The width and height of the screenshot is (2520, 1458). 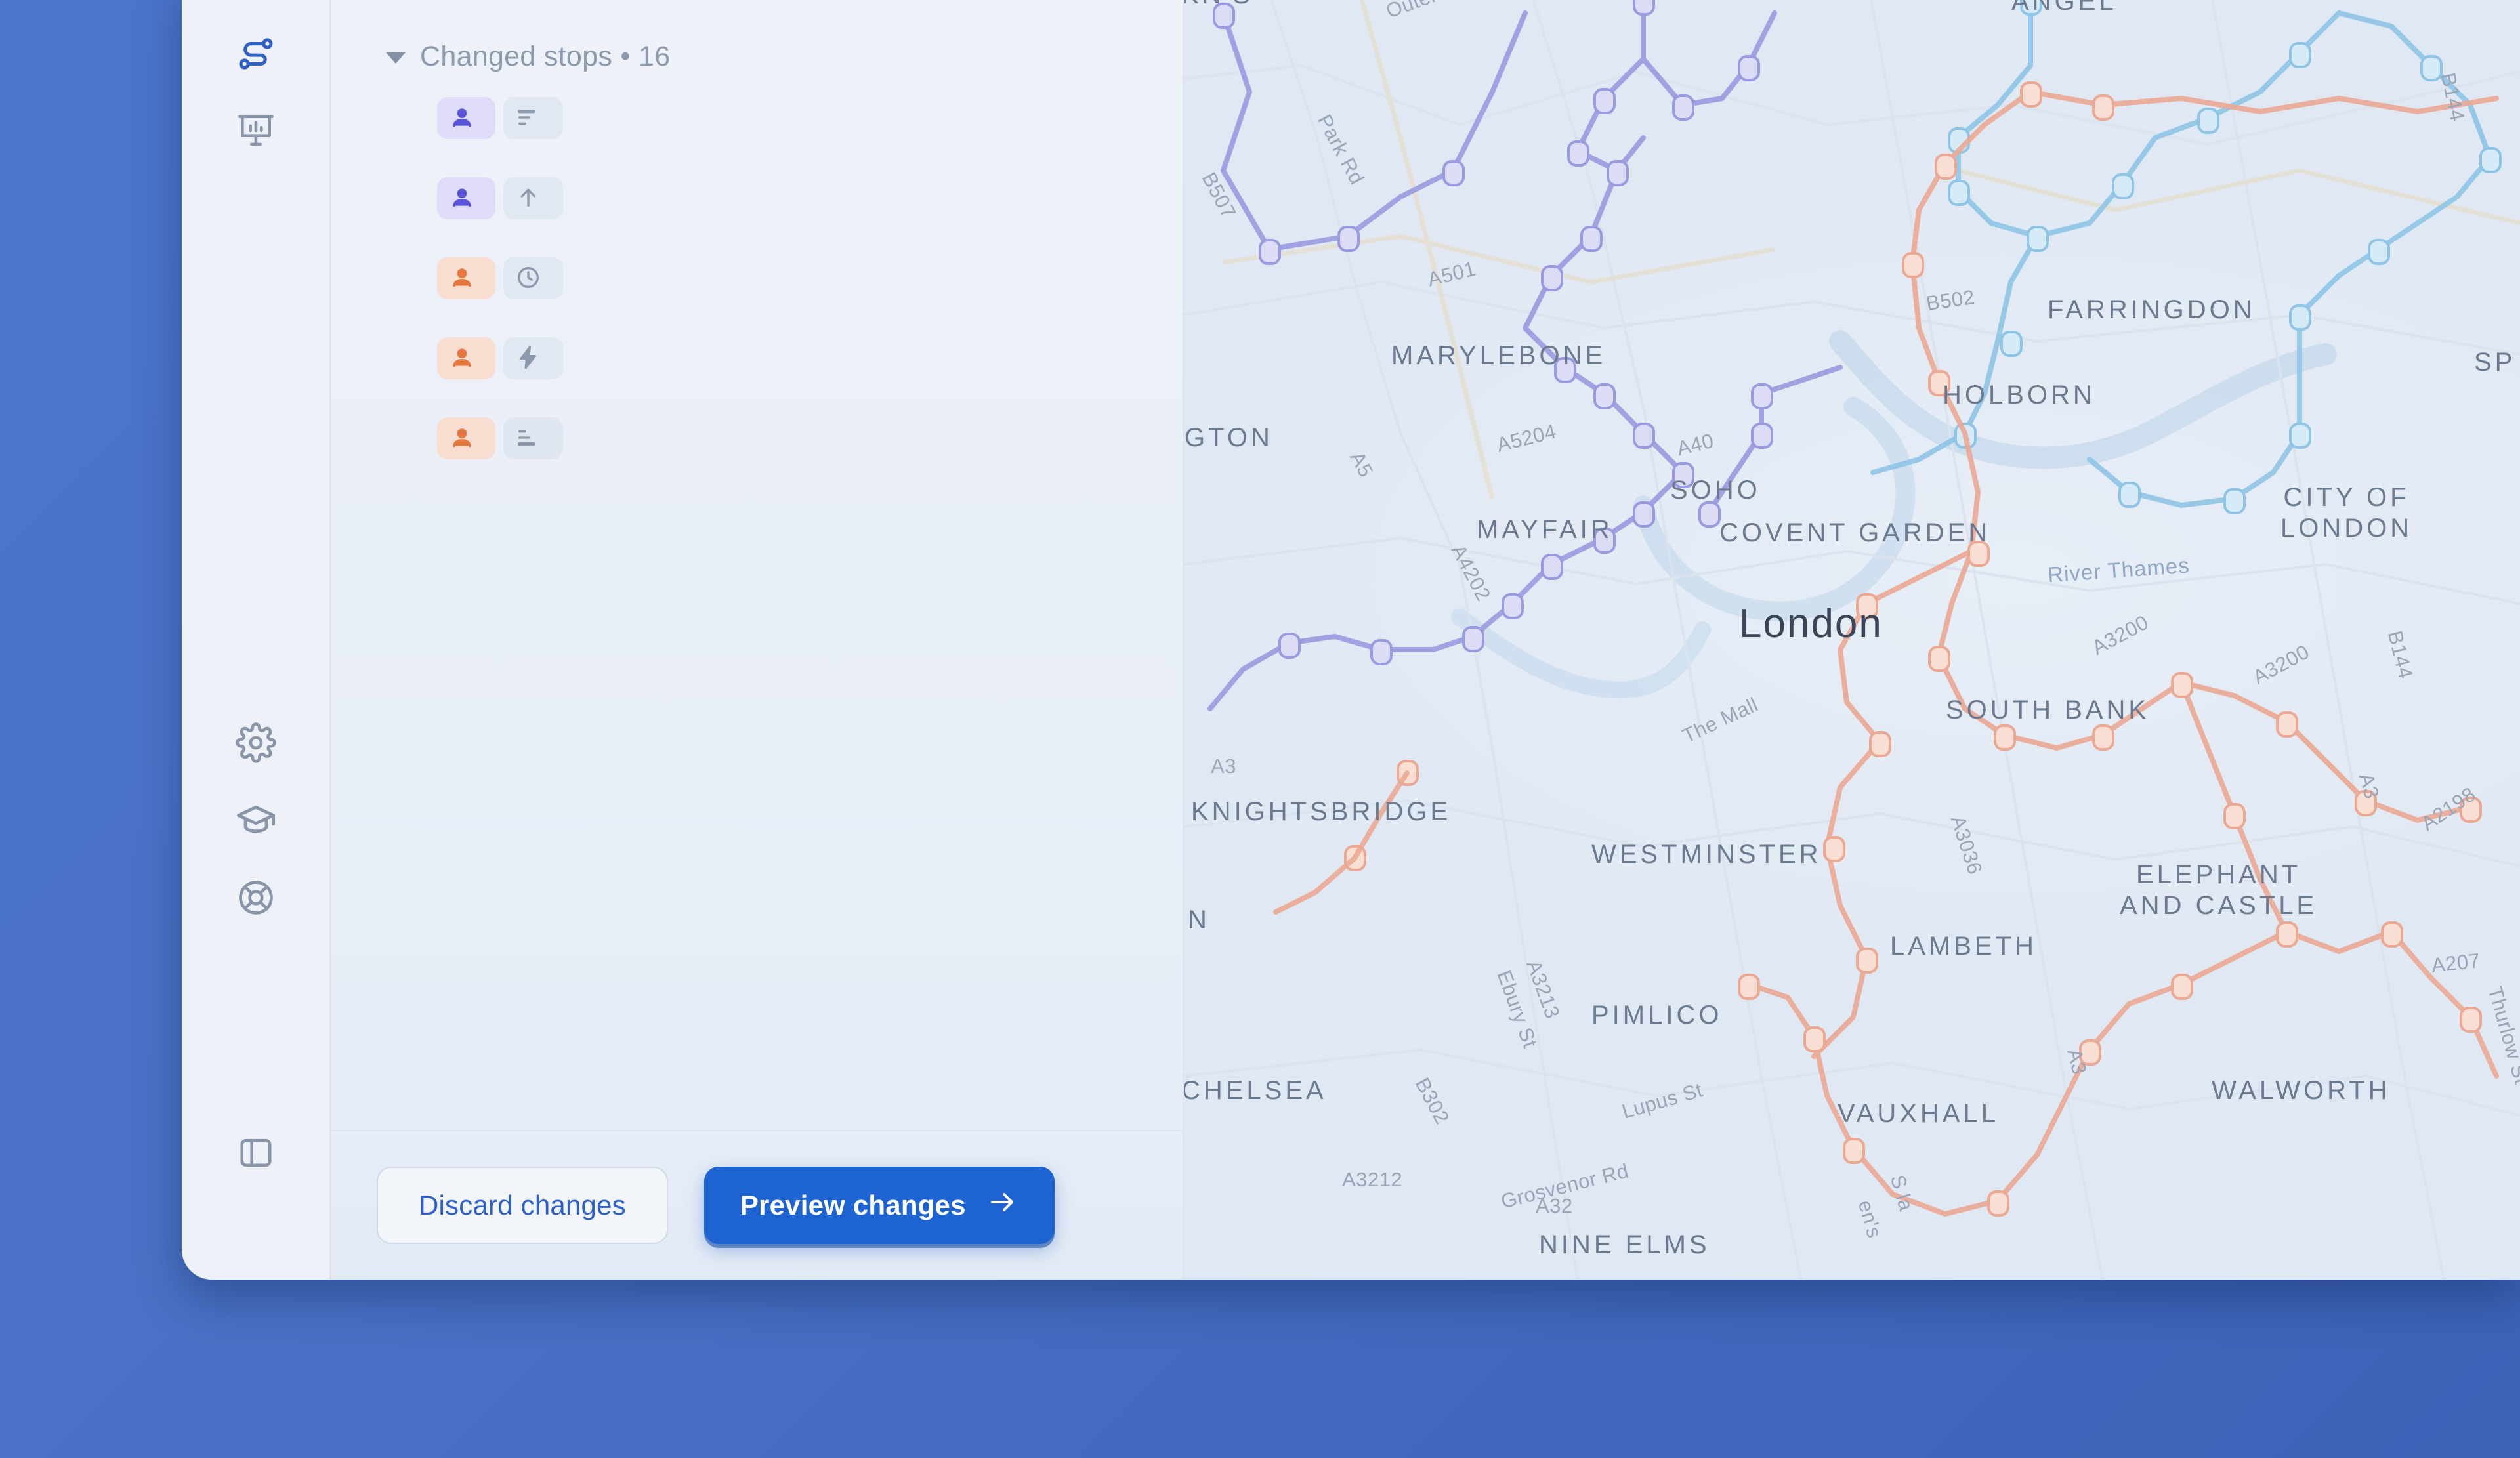 I want to click on sidebar-secondary-group, so click(x=255, y=825).